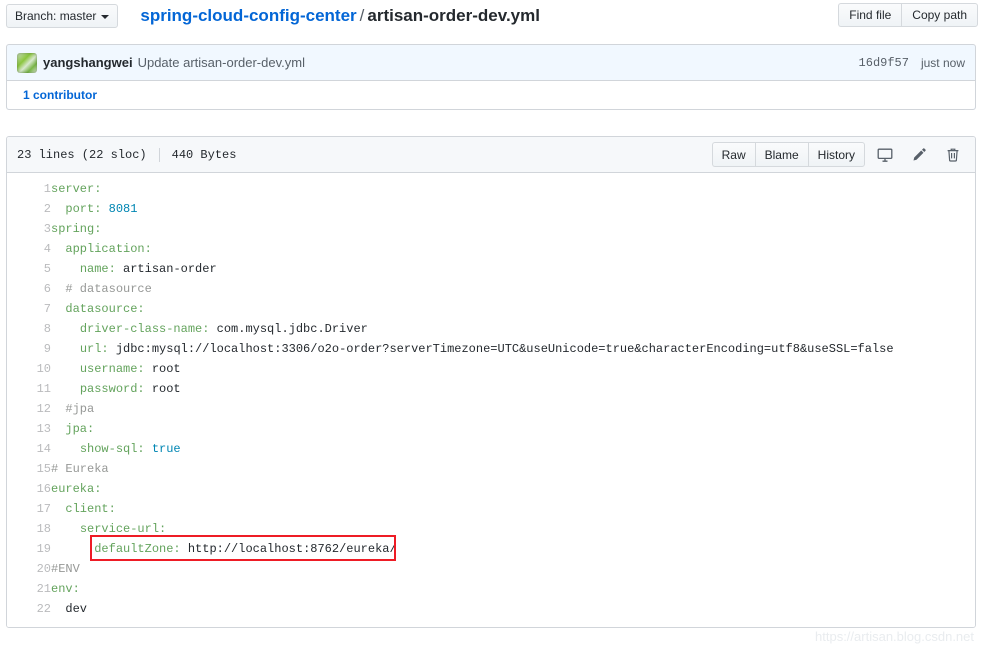 This screenshot has height=650, width=984. Describe the element at coordinates (491, 94) in the screenshot. I see `contributors-row: 1 contributor` at that location.